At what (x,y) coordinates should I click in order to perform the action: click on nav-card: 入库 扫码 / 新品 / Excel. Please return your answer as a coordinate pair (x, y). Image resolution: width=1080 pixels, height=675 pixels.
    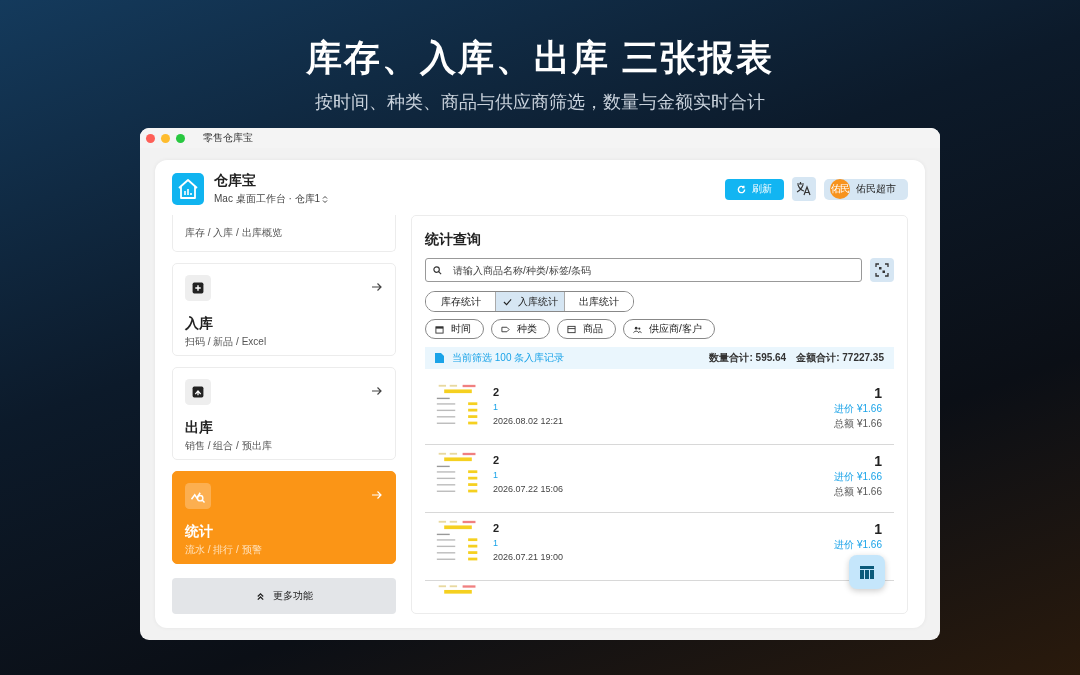
    Looking at the image, I should click on (284, 309).